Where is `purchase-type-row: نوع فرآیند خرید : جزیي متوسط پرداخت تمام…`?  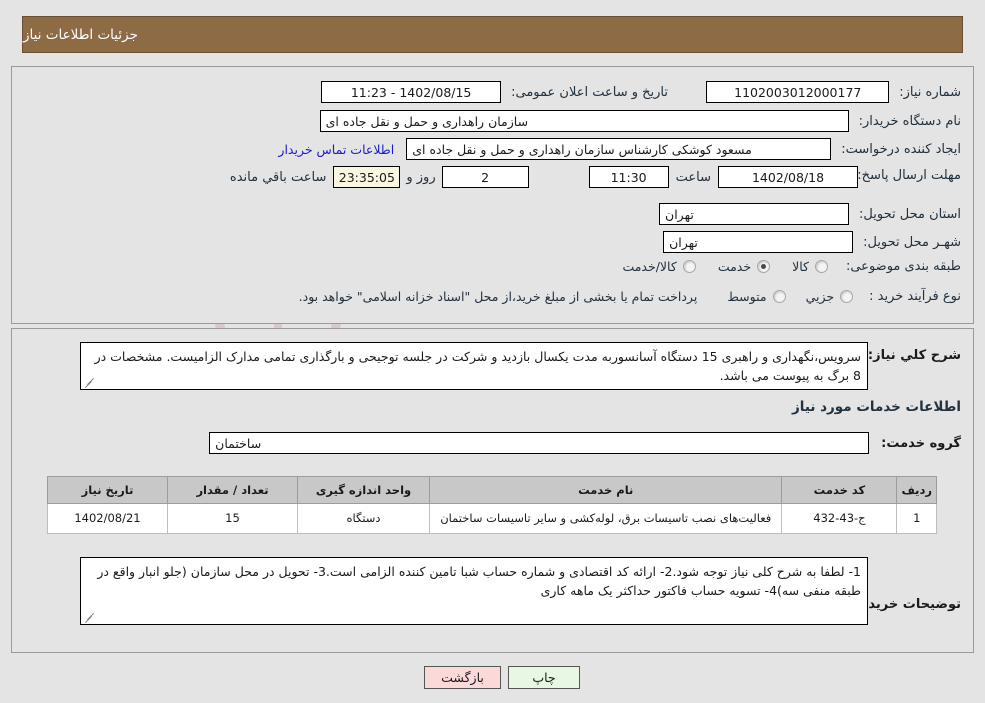
purchase-type-row: نوع فرآیند خرید : جزیي متوسط پرداخت تمام… is located at coordinates (630, 296).